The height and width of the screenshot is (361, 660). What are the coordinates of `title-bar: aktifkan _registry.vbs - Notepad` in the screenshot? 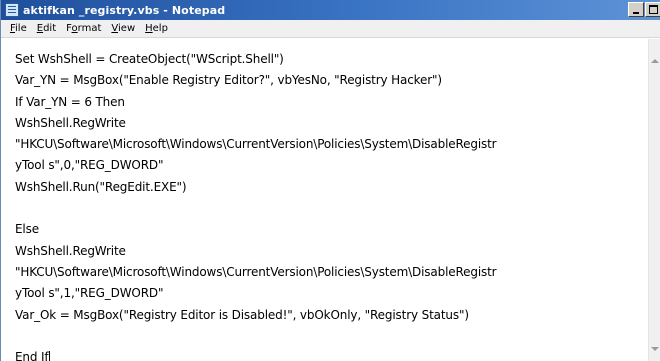 It's located at (330, 10).